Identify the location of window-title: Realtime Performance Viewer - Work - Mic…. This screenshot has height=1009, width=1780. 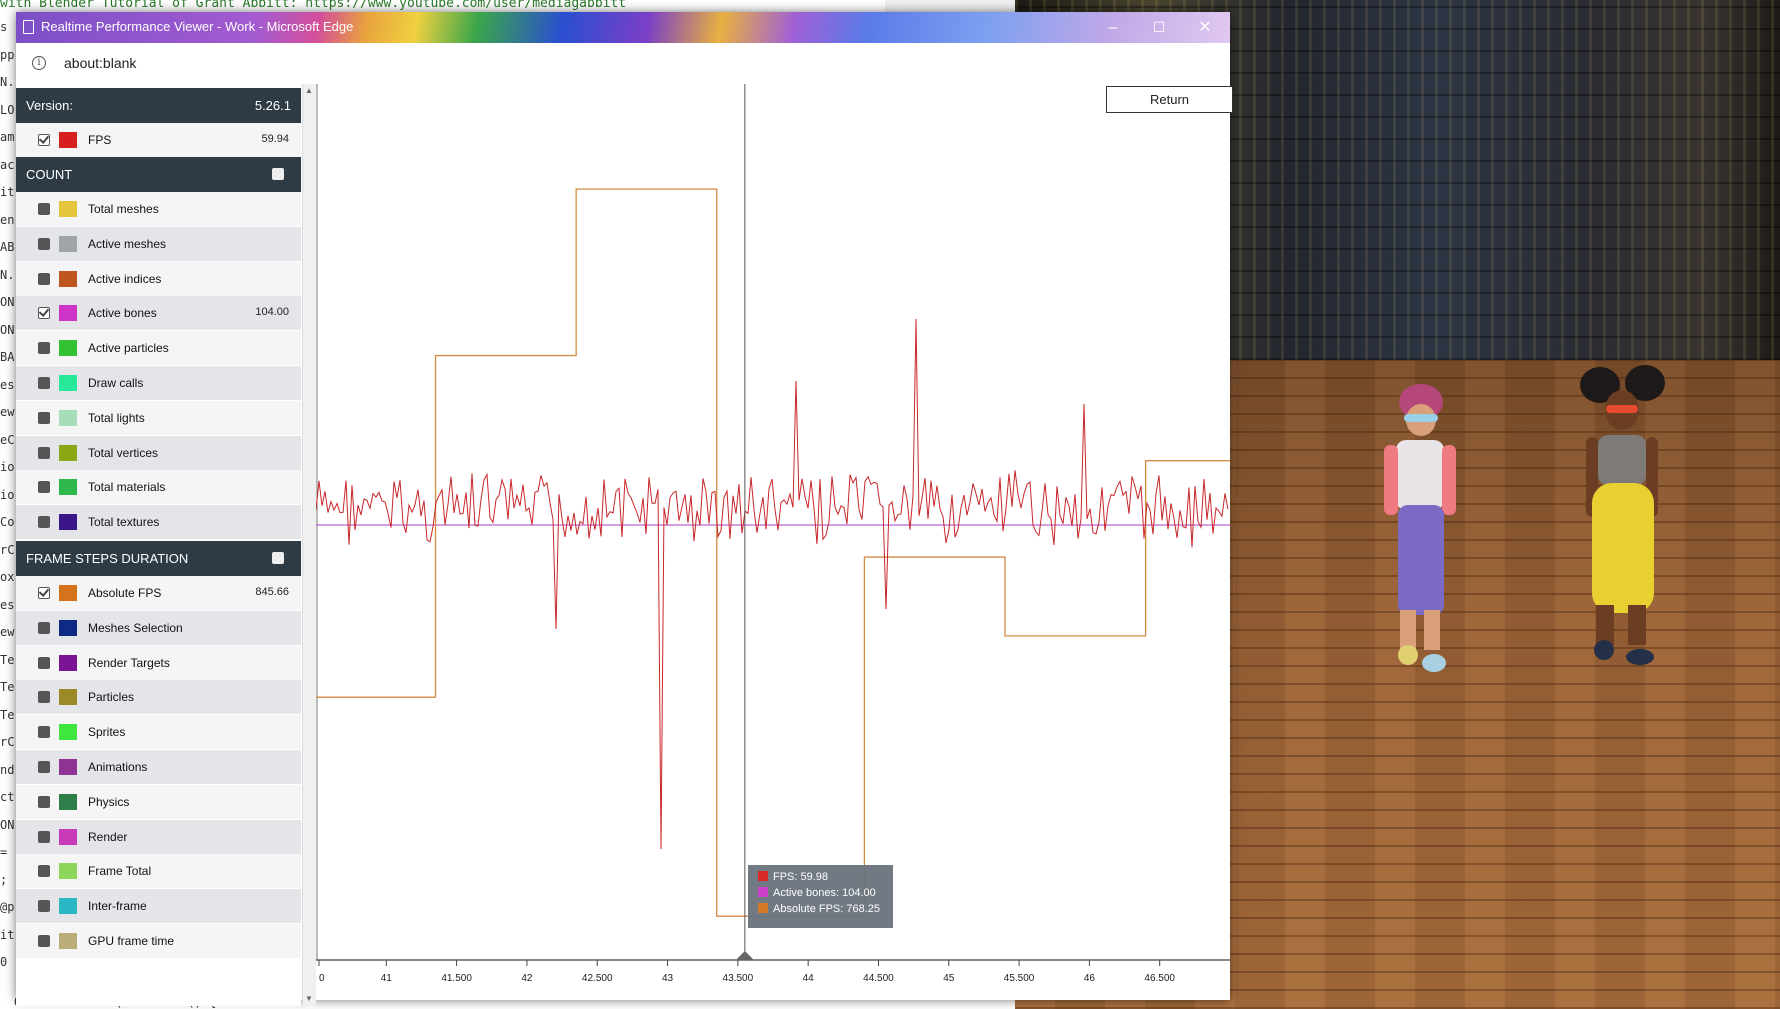
(197, 26).